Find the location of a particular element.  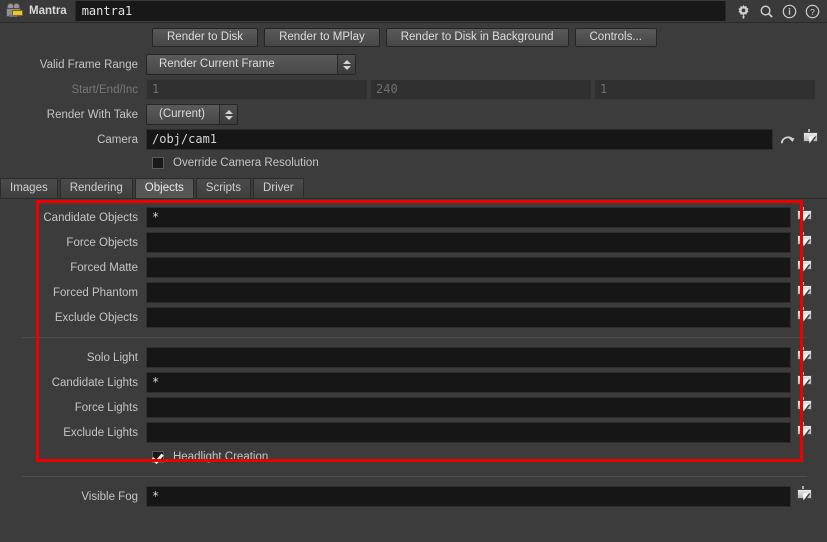

valid-frame-range-row: Valid Frame Range Render Current Frame is located at coordinates (413, 64).